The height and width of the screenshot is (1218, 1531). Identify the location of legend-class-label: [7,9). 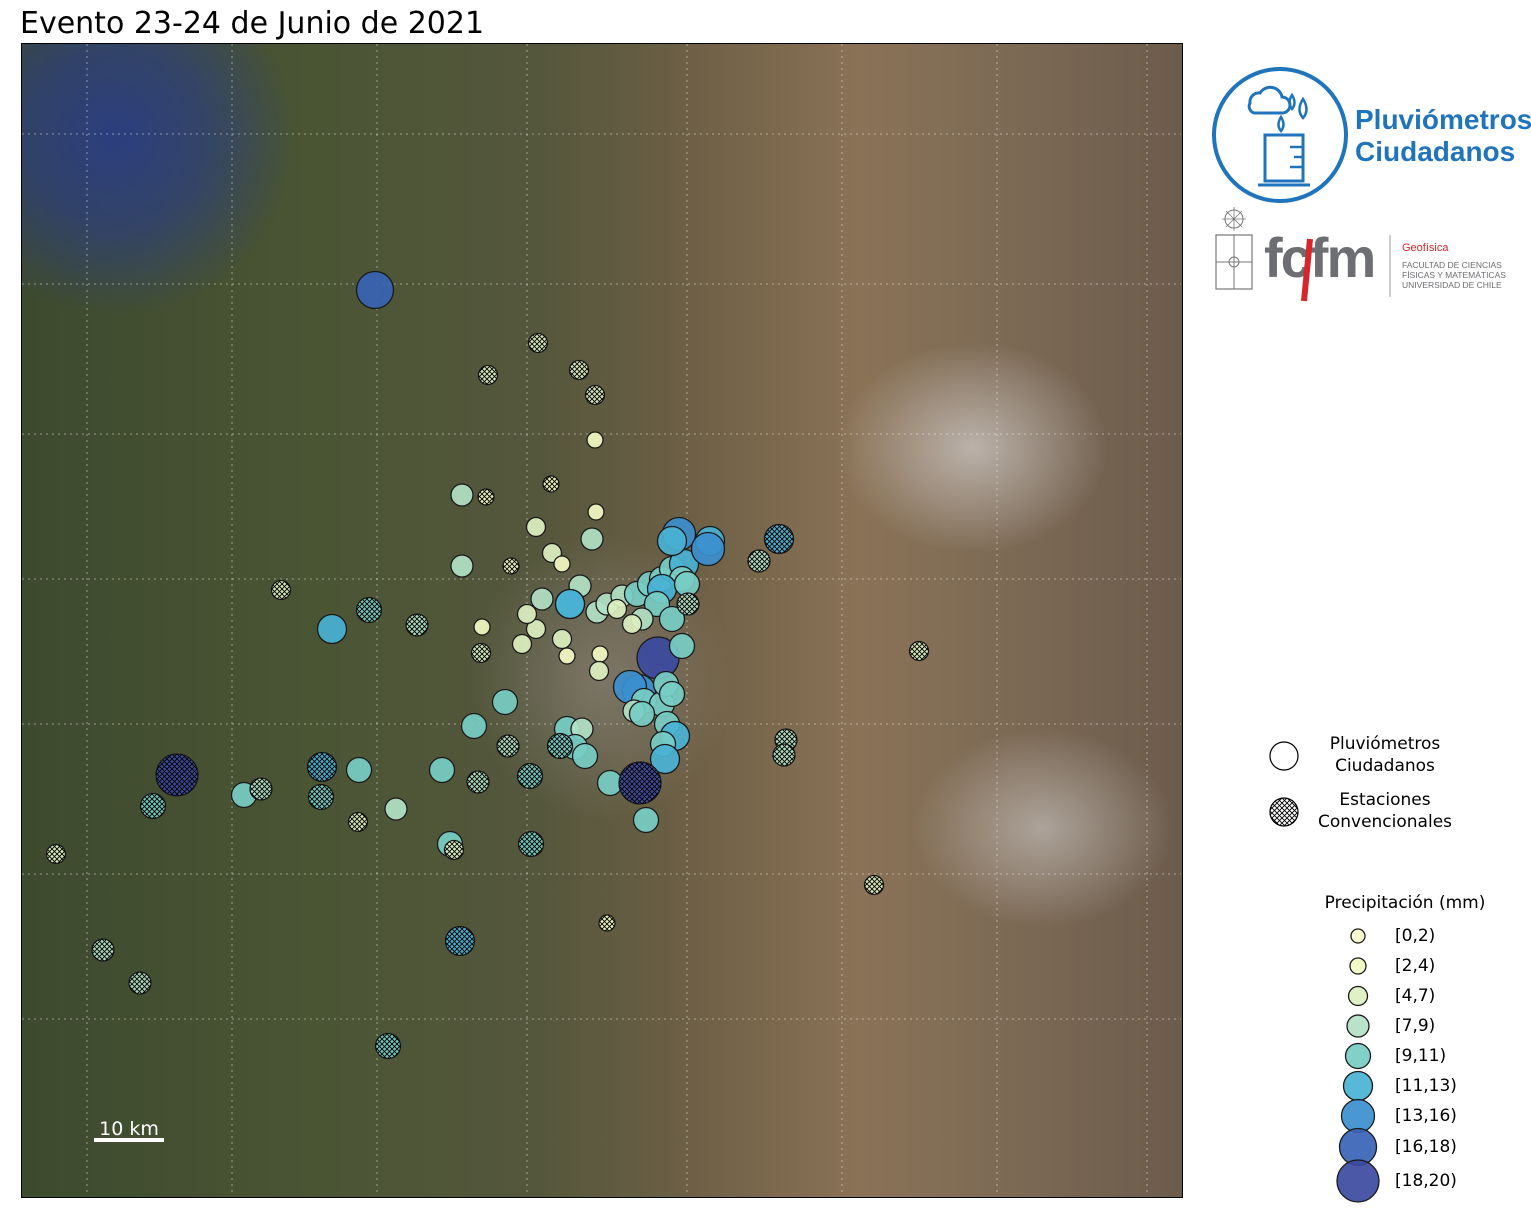
(1415, 1026).